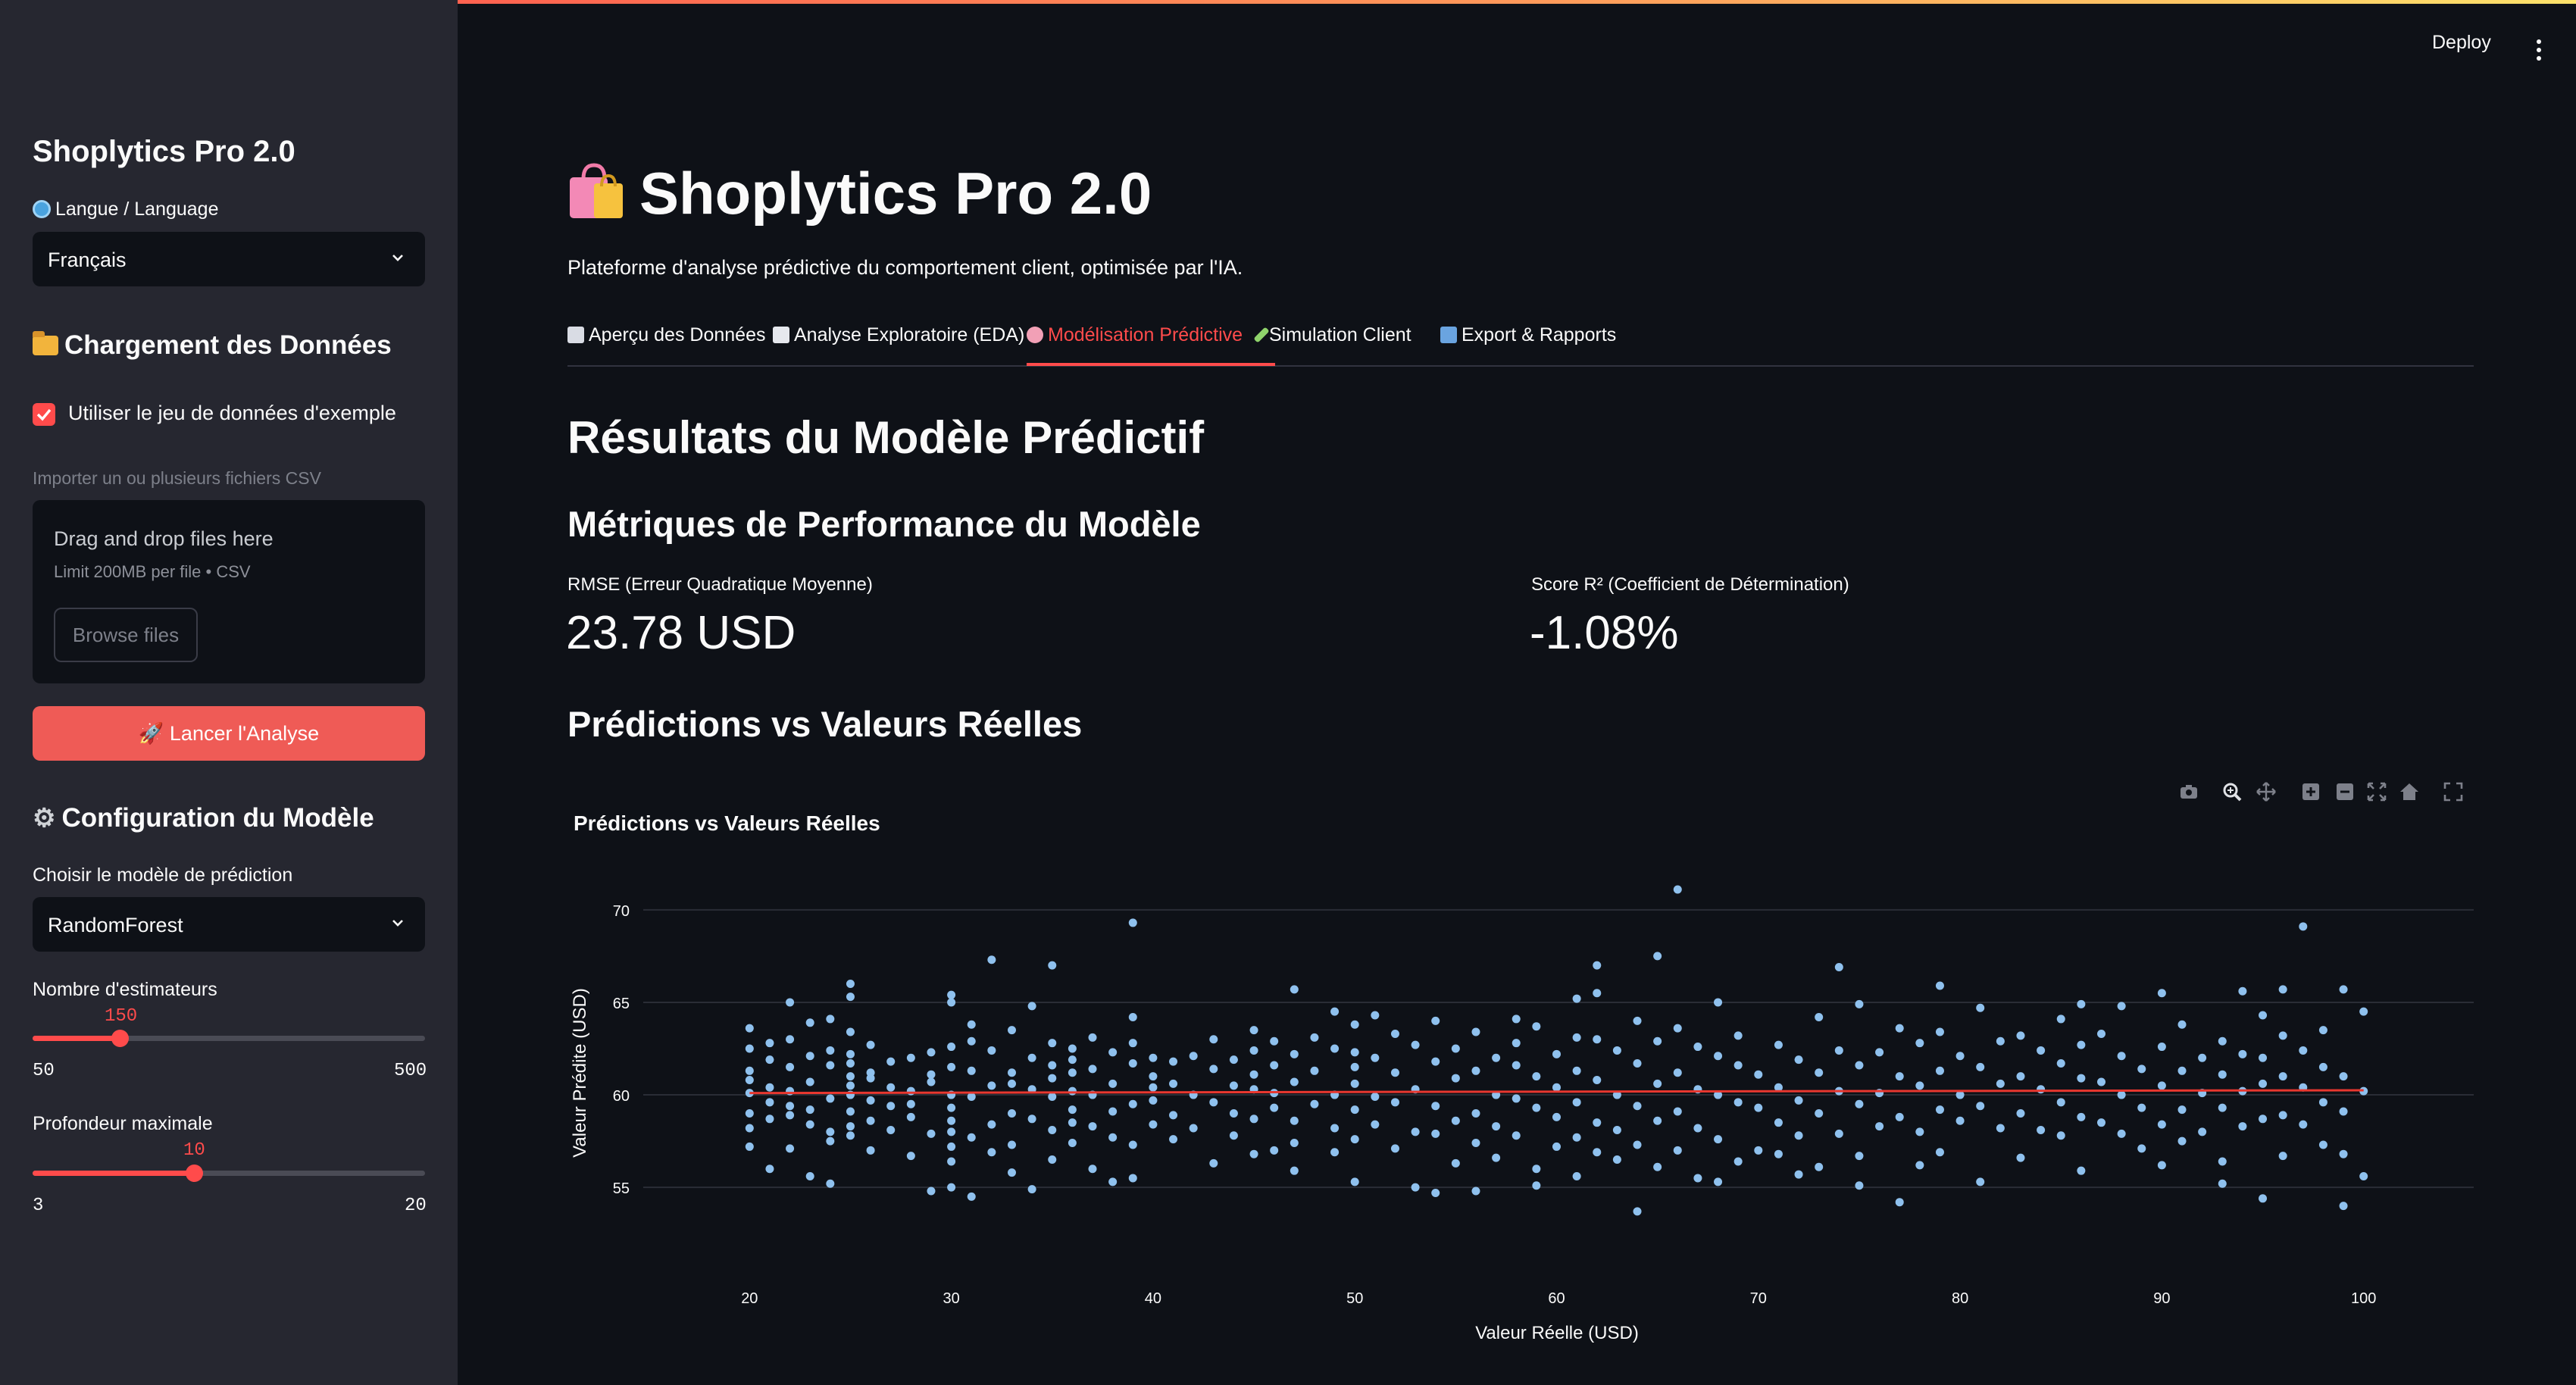 This screenshot has width=2576, height=1385. Describe the element at coordinates (1135, 335) in the screenshot. I see `tab-predictive-modeling: Modélisation Prédictive` at that location.